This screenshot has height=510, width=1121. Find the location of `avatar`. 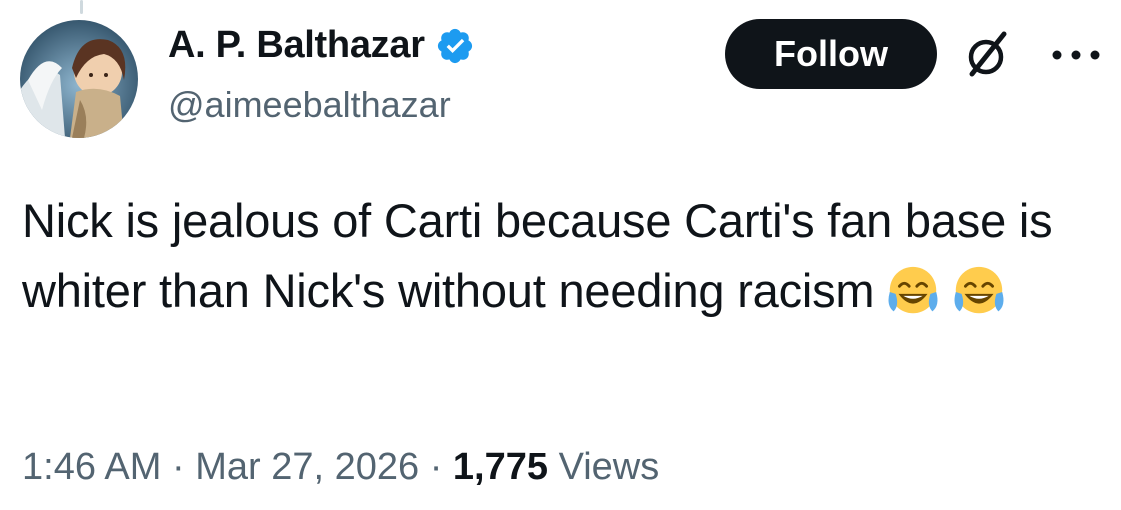

avatar is located at coordinates (79, 79).